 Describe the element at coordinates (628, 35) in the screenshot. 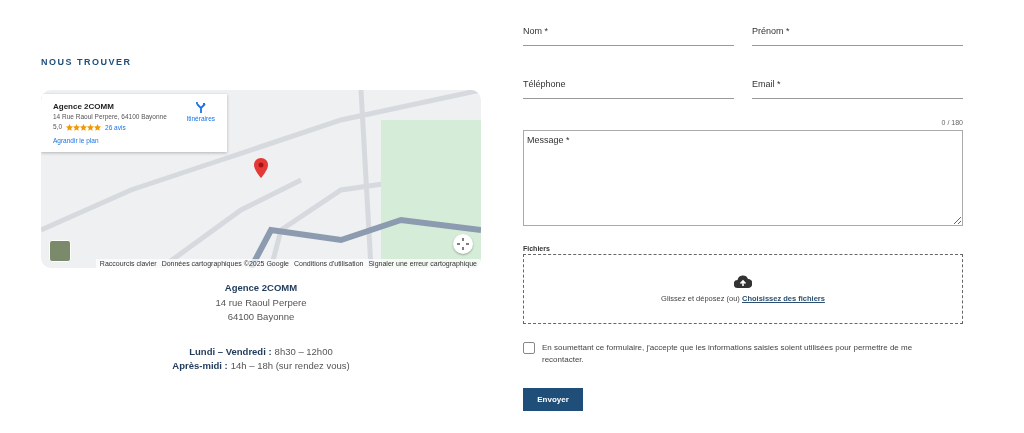

I see `input-field: Nom *` at that location.